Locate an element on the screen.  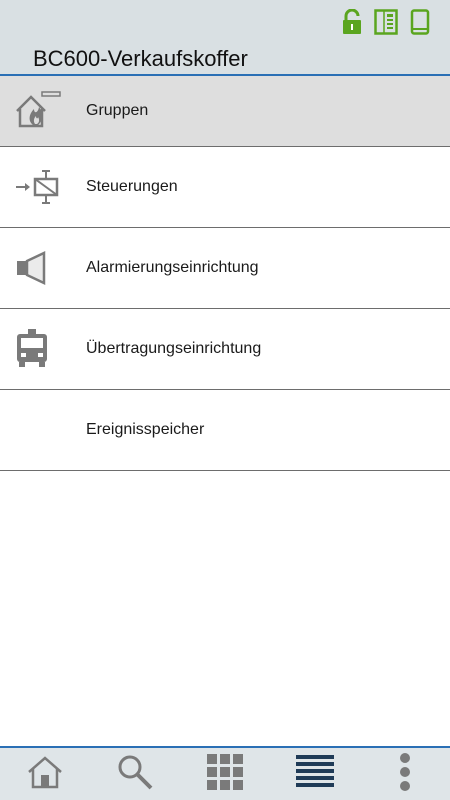
page-title: BC600-Verkaufskoffer is located at coordinates (140, 58).